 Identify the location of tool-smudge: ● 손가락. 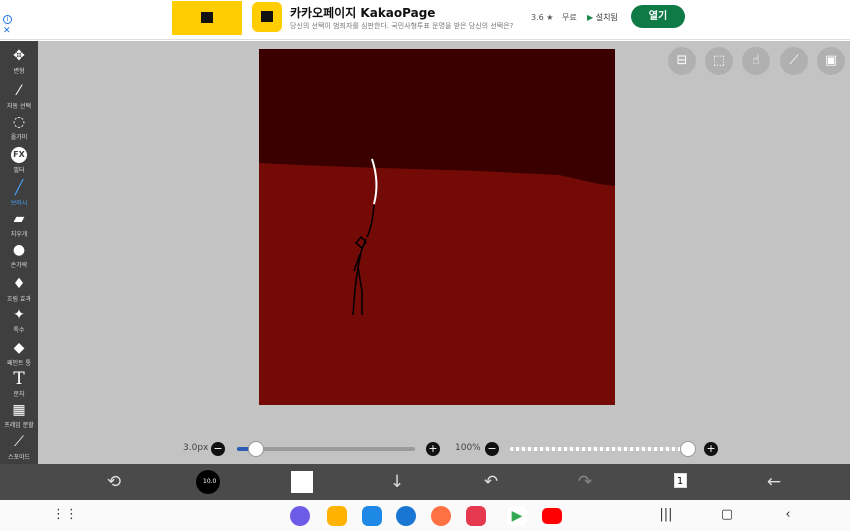
(19, 256).